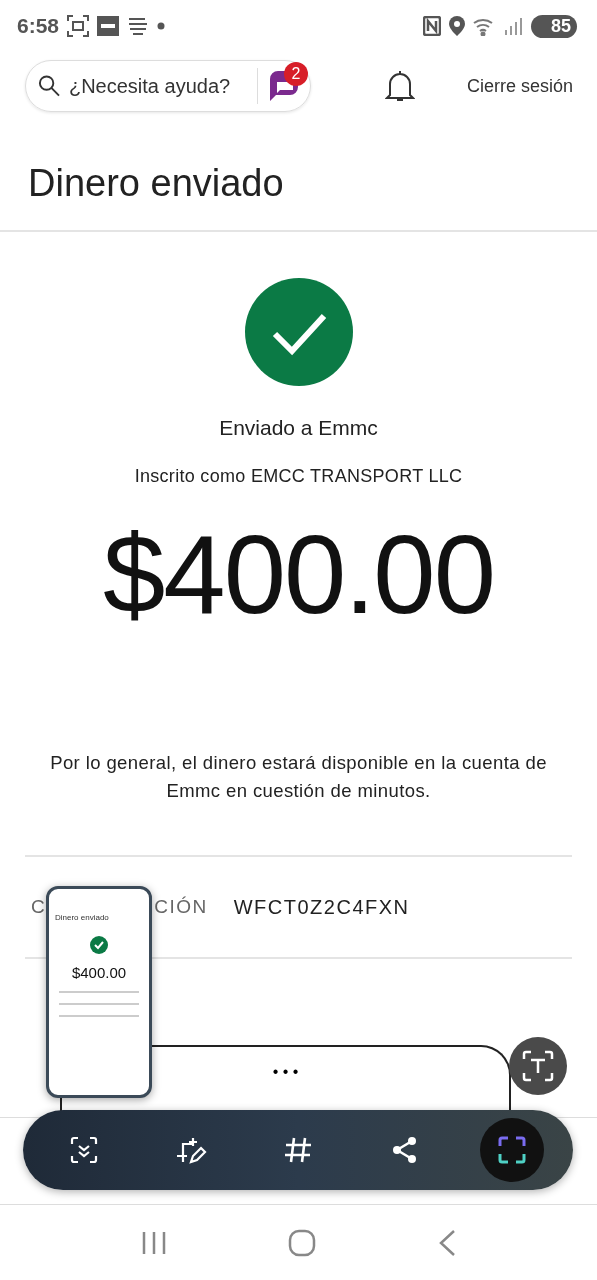 This screenshot has width=597, height=1280. What do you see at coordinates (298, 575) in the screenshot?
I see `amount: $400.00` at bounding box center [298, 575].